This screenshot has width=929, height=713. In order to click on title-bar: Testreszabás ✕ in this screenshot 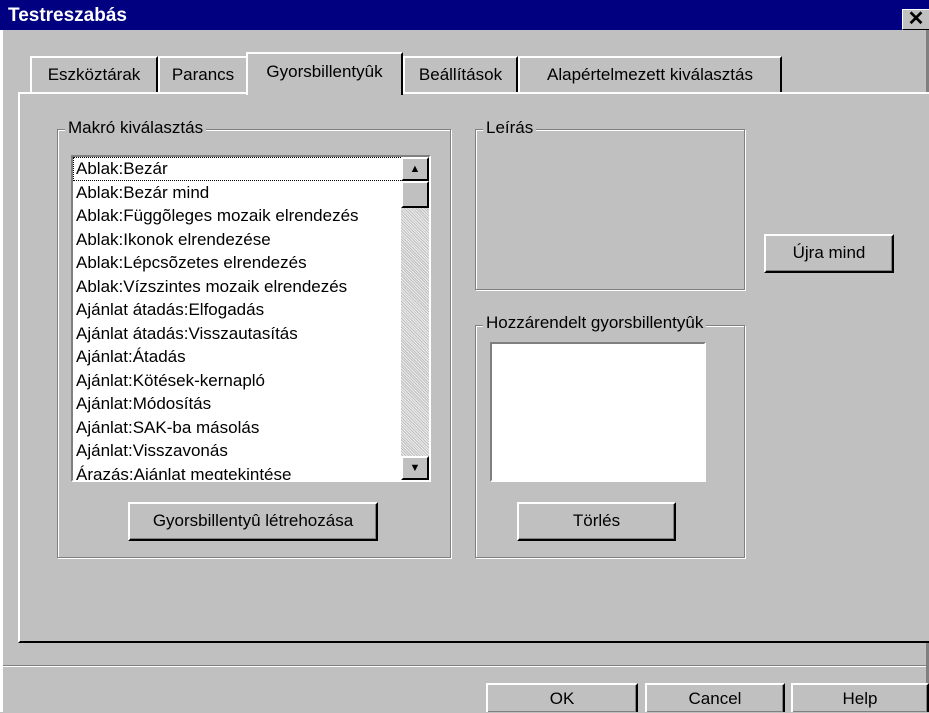, I will do `click(464, 15)`.